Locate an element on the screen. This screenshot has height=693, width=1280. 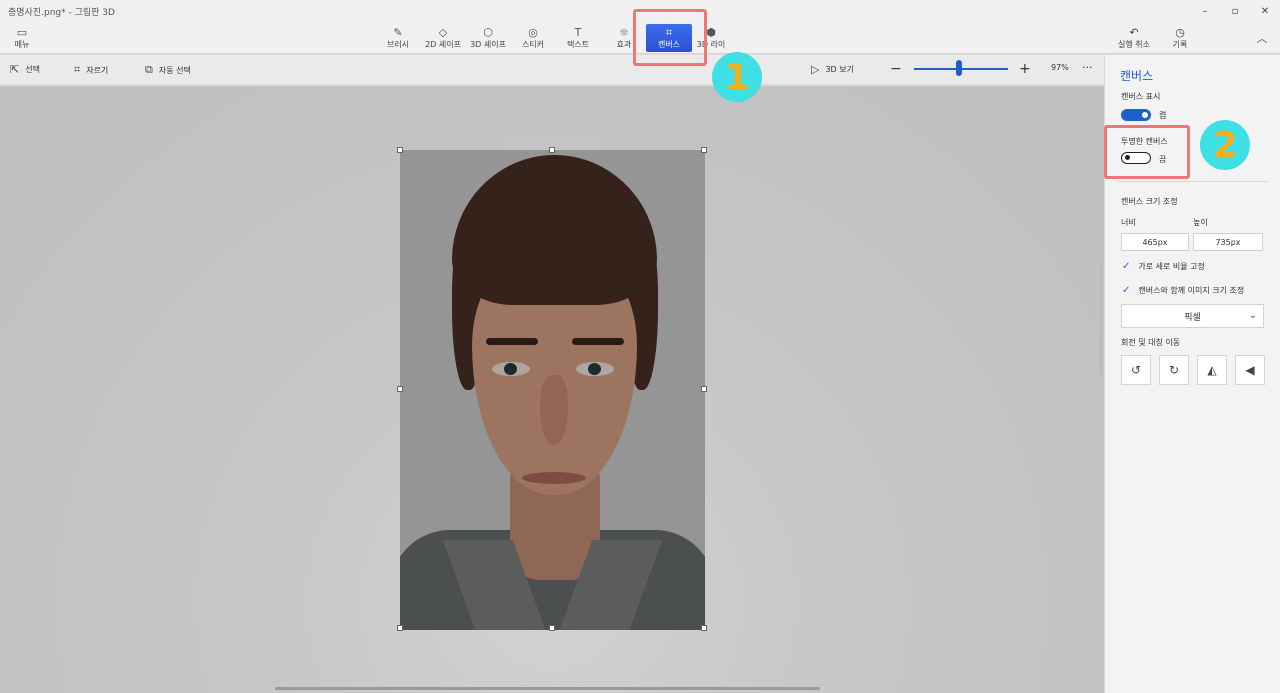
menu-button: ▭ 메뉴 is located at coordinates (22, 38).